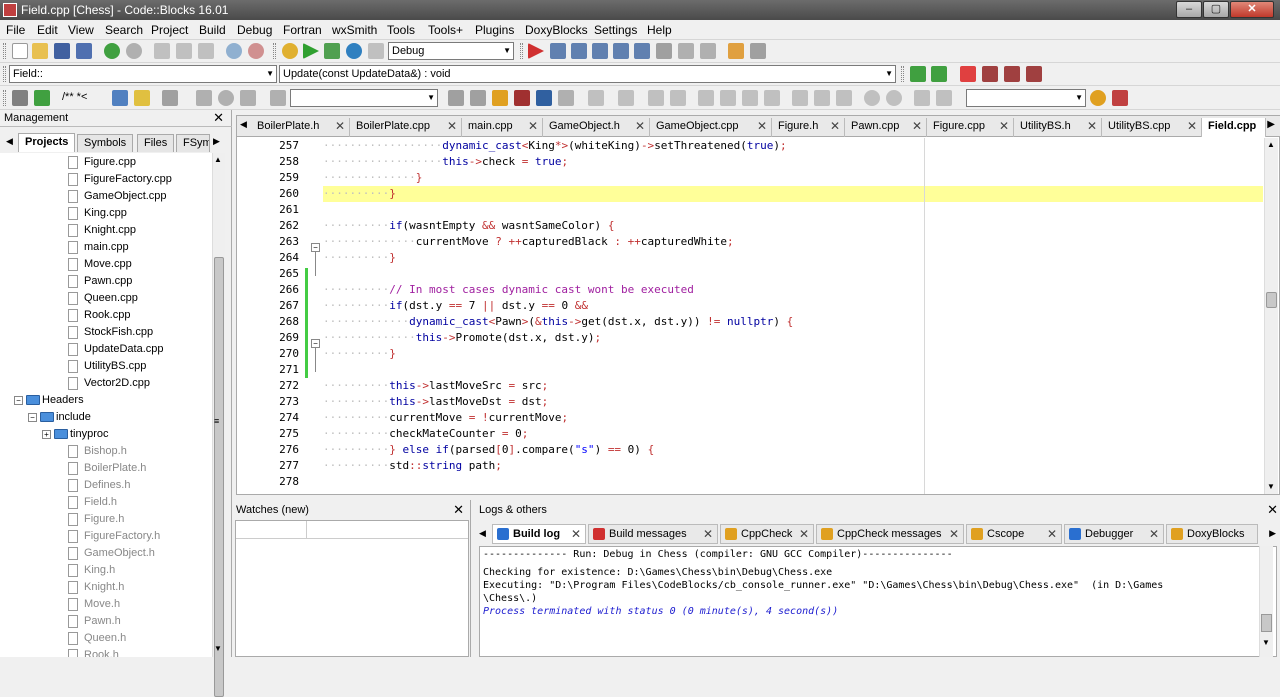 The height and width of the screenshot is (697, 1280). What do you see at coordinates (793, 418) in the screenshot?
I see `code-line: ··········currentMove = !currentMove;` at bounding box center [793, 418].